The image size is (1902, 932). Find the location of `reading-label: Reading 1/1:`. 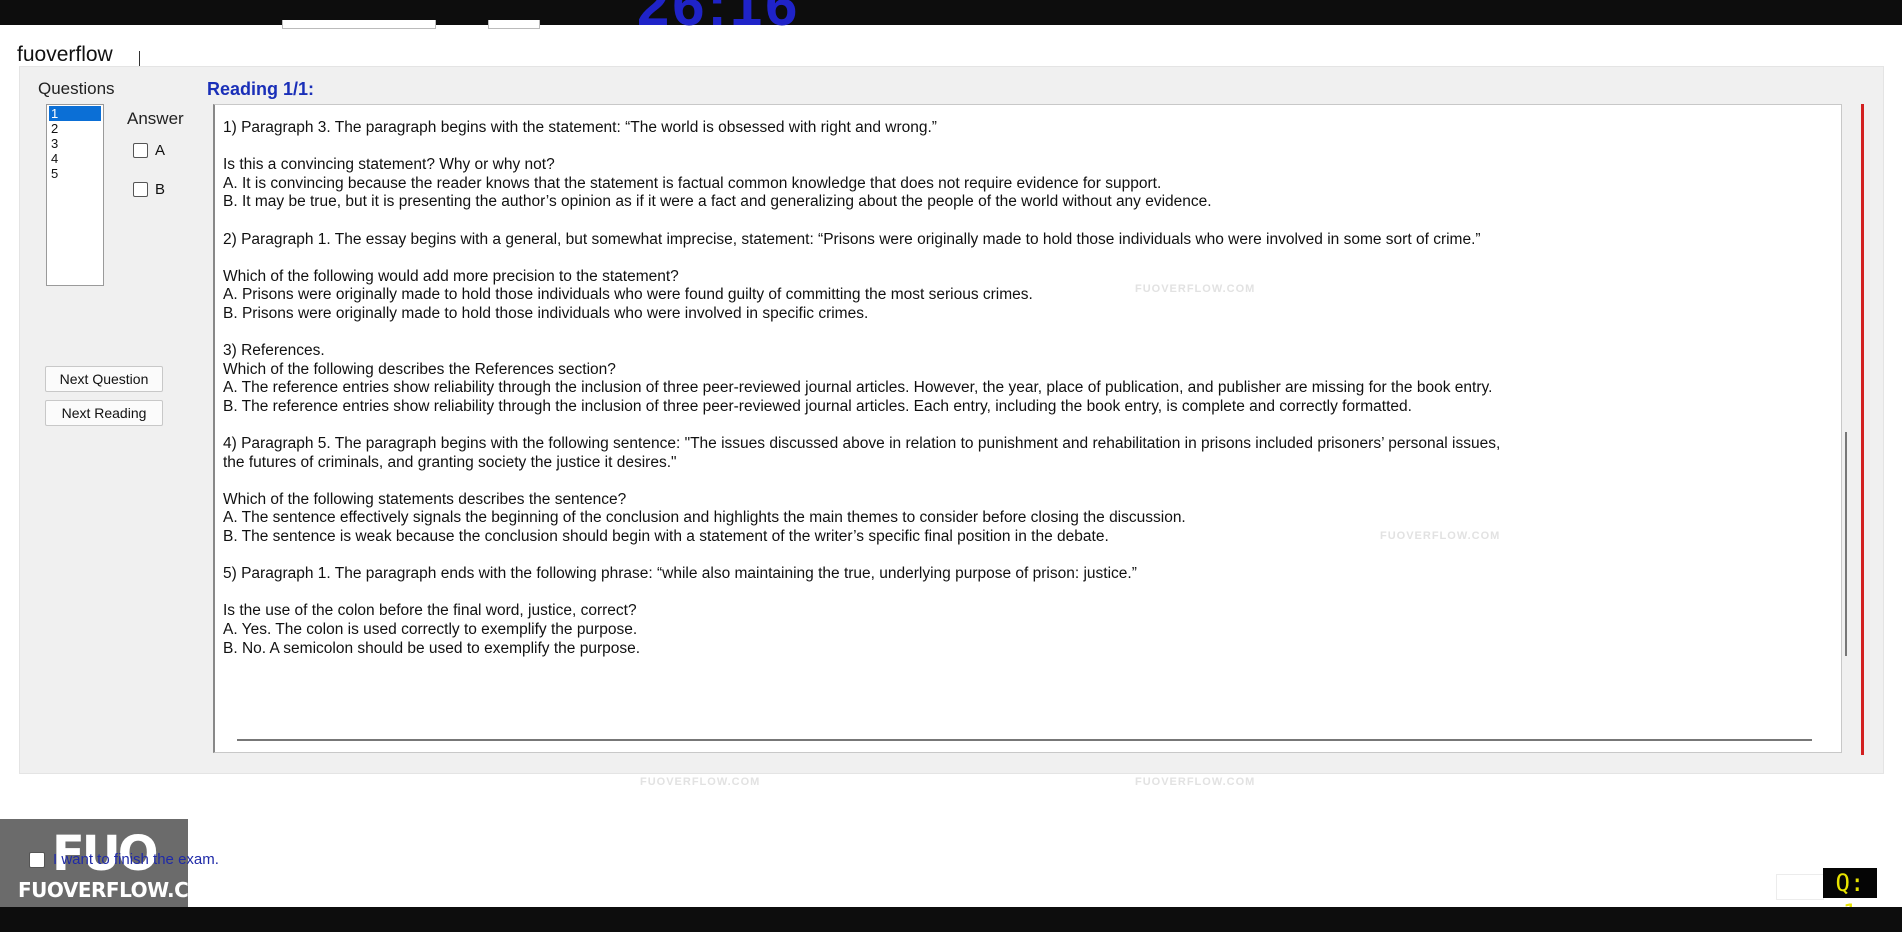

reading-label: Reading 1/1: is located at coordinates (261, 89).